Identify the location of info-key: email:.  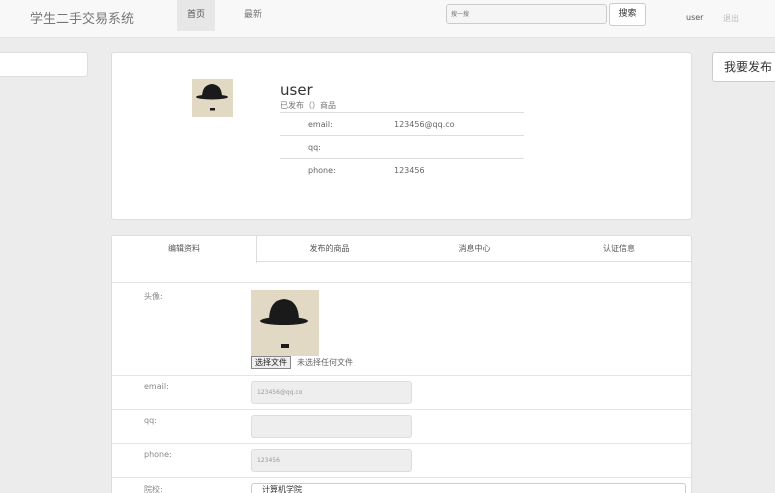
(320, 124).